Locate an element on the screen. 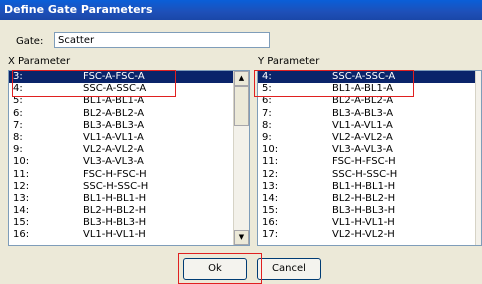  list-item: 17: VL2-H-VL2-H is located at coordinates (369, 235).